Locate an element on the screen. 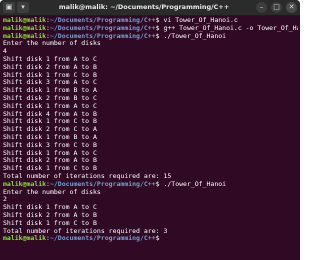 Image resolution: width=320 pixels, height=260 pixels. command-text: $ vi Tower_Of_Hanoi.c is located at coordinates (196, 20).